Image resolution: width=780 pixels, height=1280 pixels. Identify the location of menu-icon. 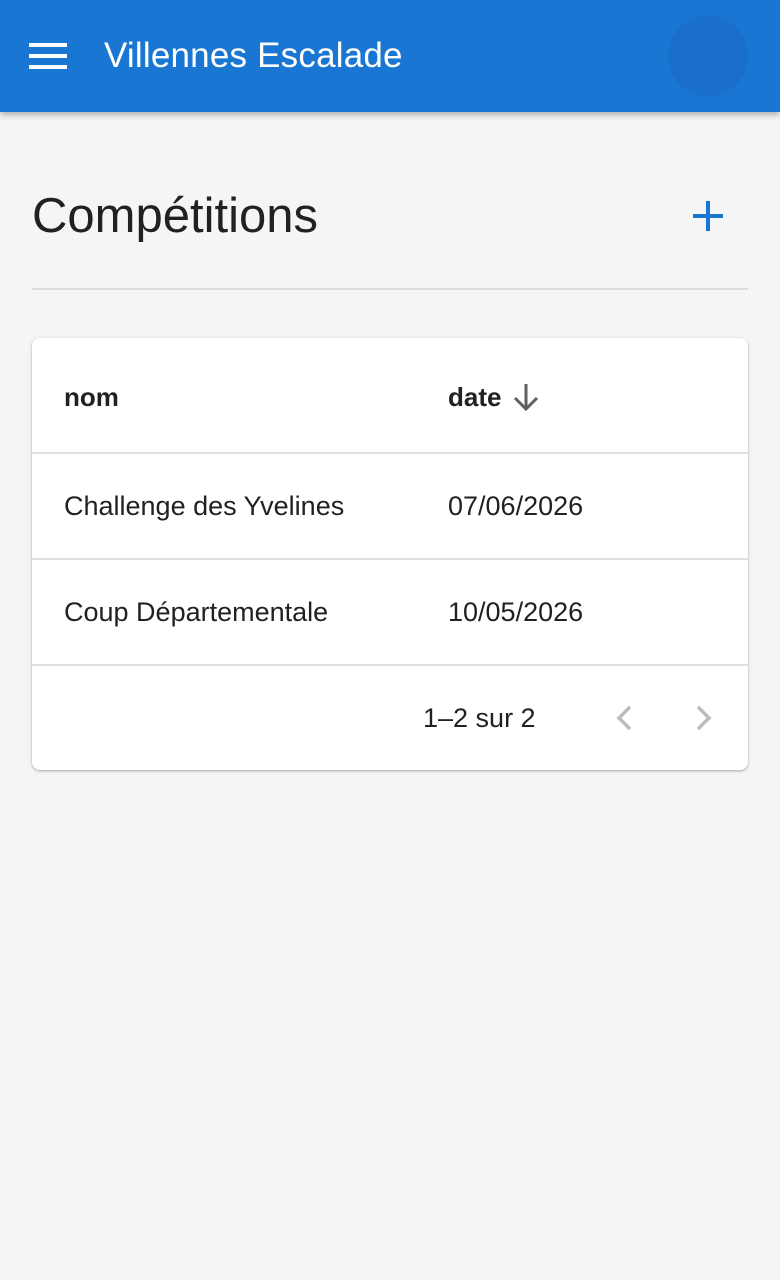
(48, 56).